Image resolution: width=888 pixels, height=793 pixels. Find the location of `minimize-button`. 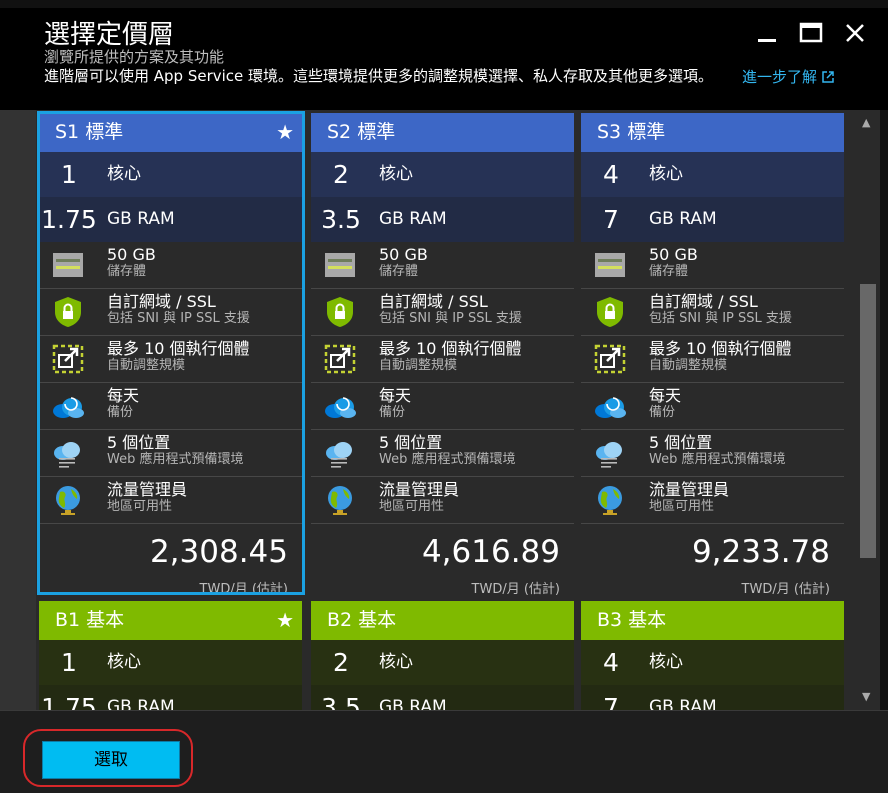

minimize-button is located at coordinates (767, 33).